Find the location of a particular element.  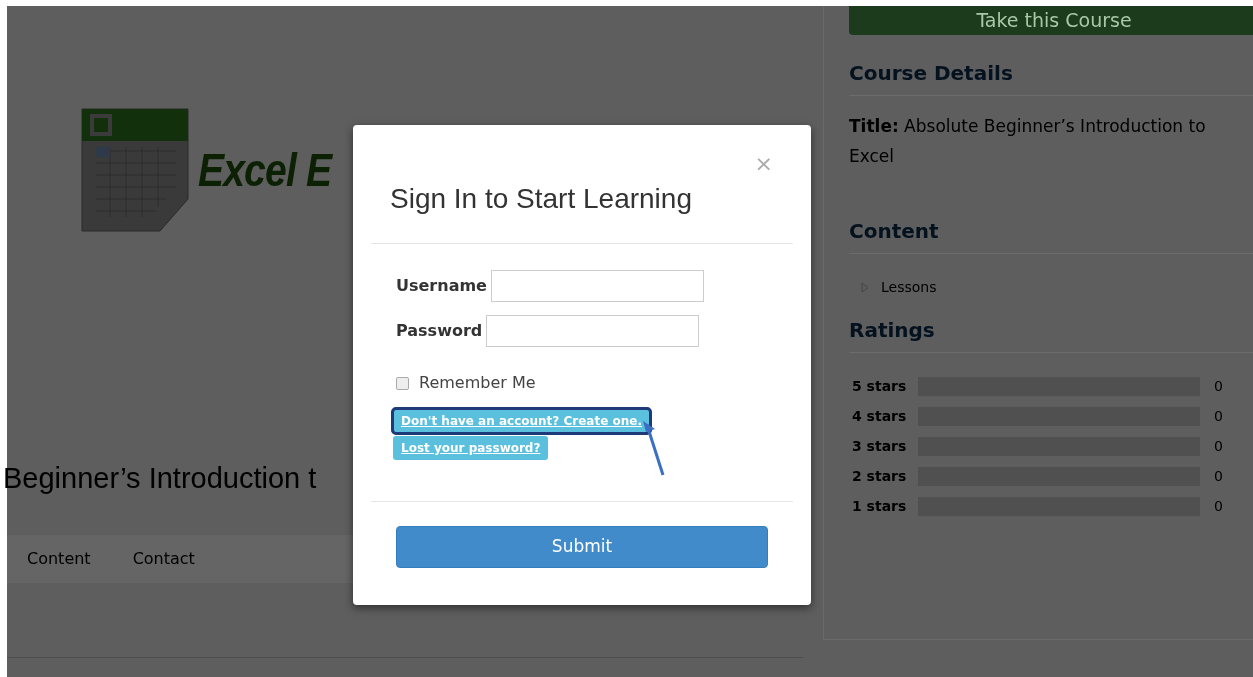

rating-label: 2 stars is located at coordinates (879, 476).